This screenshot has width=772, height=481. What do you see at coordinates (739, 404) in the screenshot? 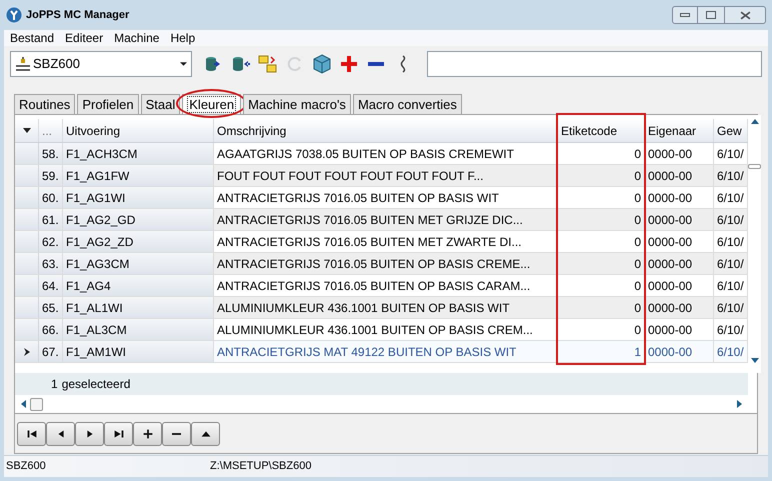
I see `scroll-right-icon` at bounding box center [739, 404].